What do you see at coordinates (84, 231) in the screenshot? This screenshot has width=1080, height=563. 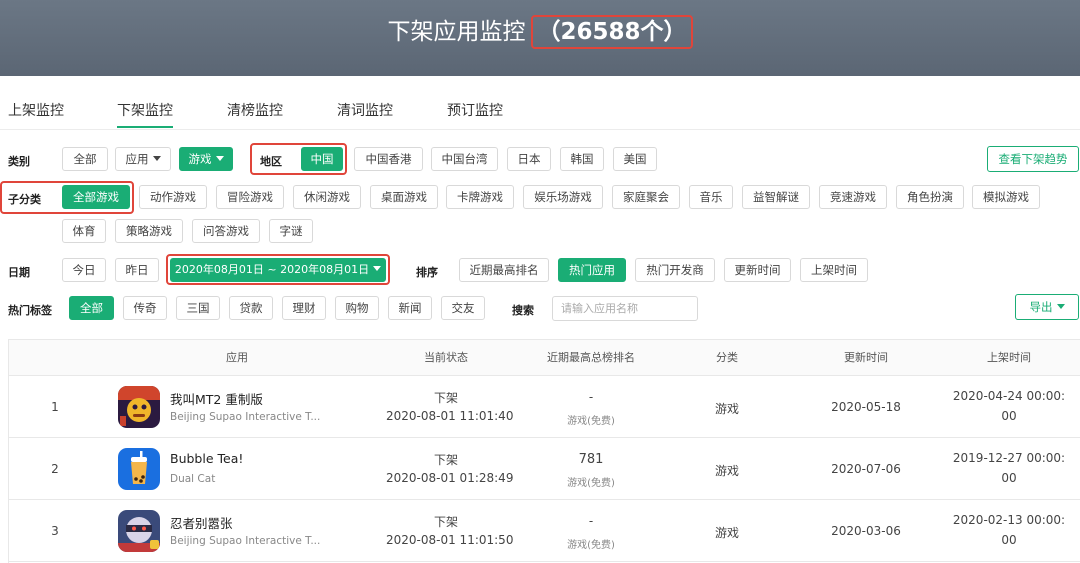 I see `subcategory-sports-button: 体育` at bounding box center [84, 231].